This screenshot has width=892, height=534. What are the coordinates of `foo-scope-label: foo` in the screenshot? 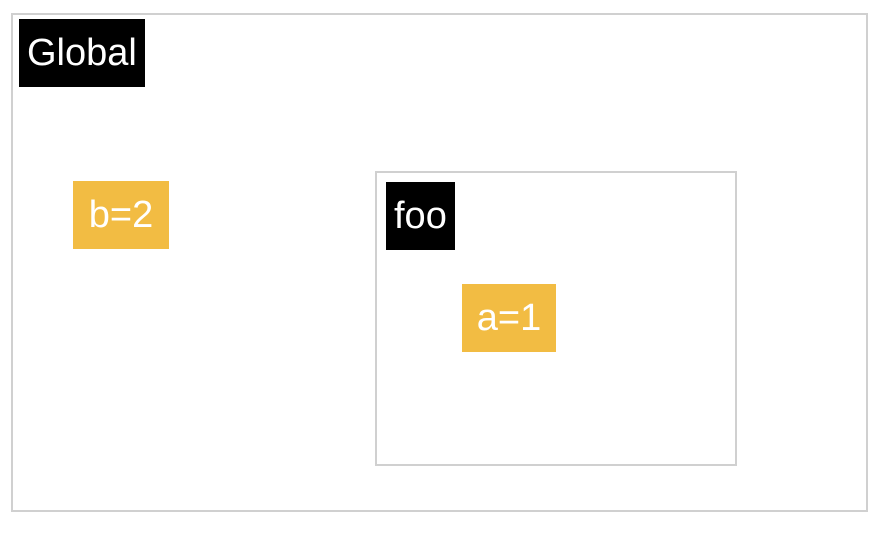 It's located at (420, 216).